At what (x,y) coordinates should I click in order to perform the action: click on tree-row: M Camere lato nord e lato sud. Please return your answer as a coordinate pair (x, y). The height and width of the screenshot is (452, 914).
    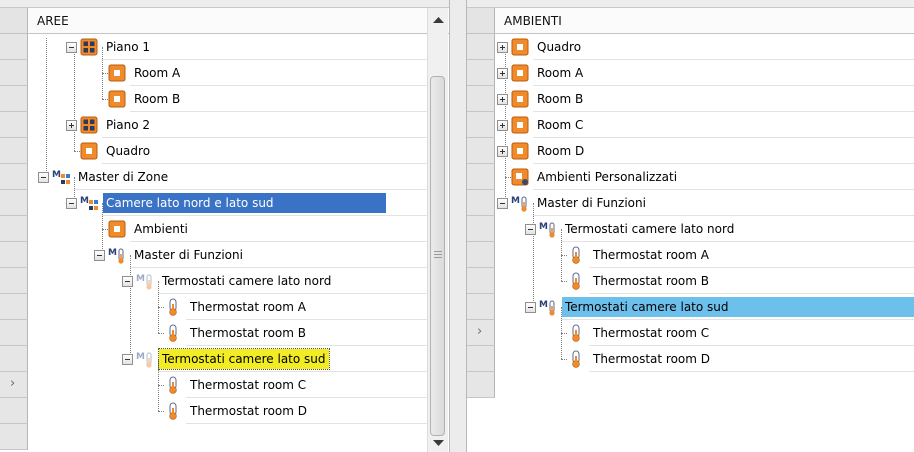
    Looking at the image, I should click on (213, 203).